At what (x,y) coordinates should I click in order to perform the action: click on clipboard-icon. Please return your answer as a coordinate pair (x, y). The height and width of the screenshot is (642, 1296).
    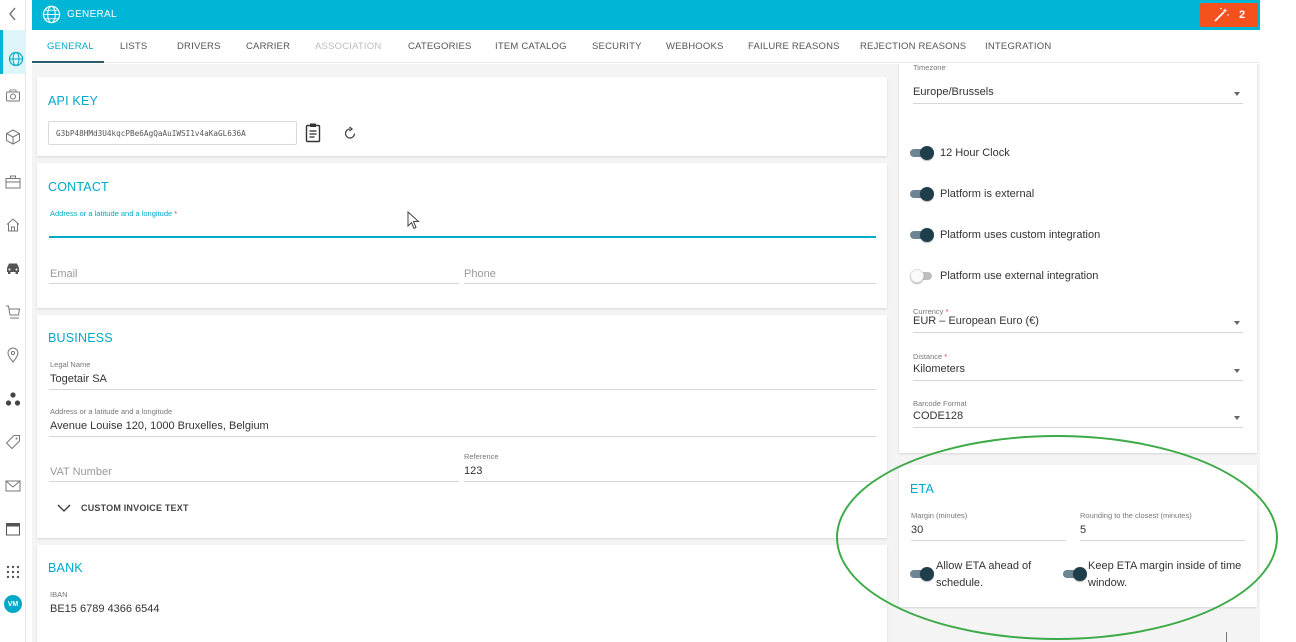
    Looking at the image, I should click on (313, 132).